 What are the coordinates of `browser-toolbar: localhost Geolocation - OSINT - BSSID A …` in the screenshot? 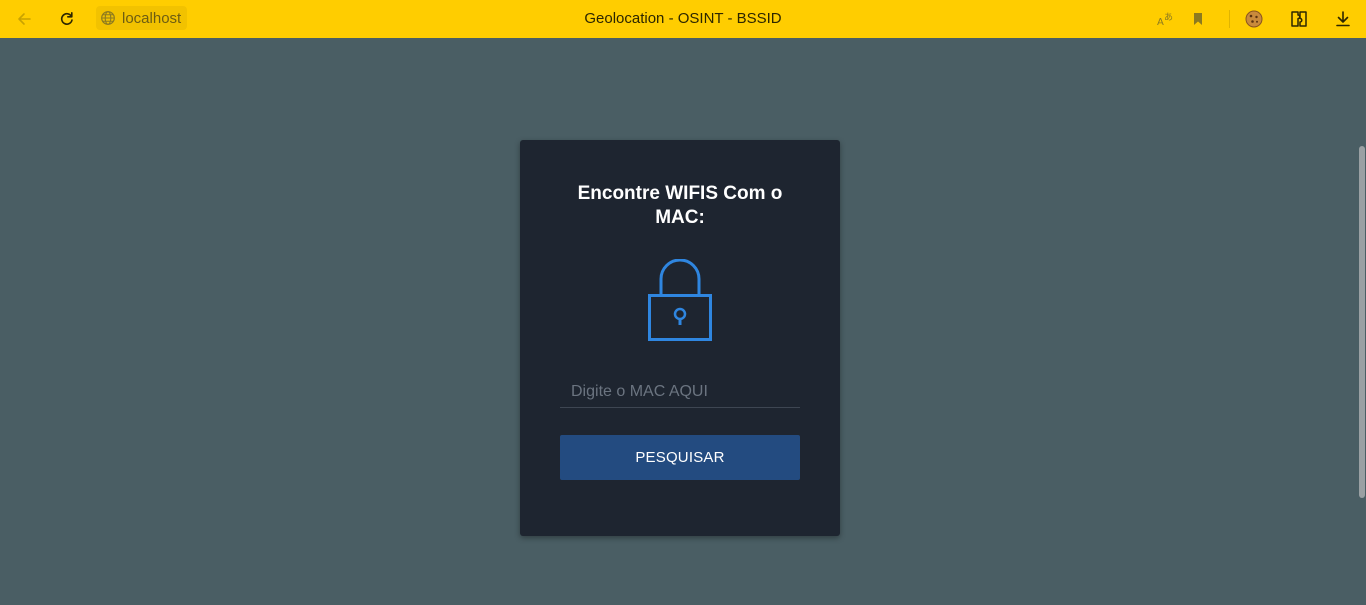 It's located at (683, 19).